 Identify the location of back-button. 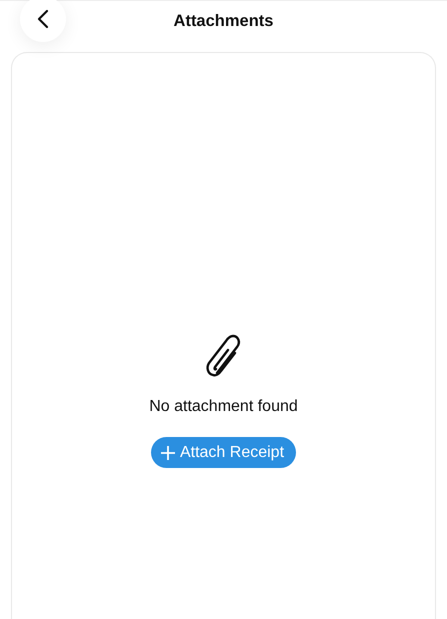
(43, 21).